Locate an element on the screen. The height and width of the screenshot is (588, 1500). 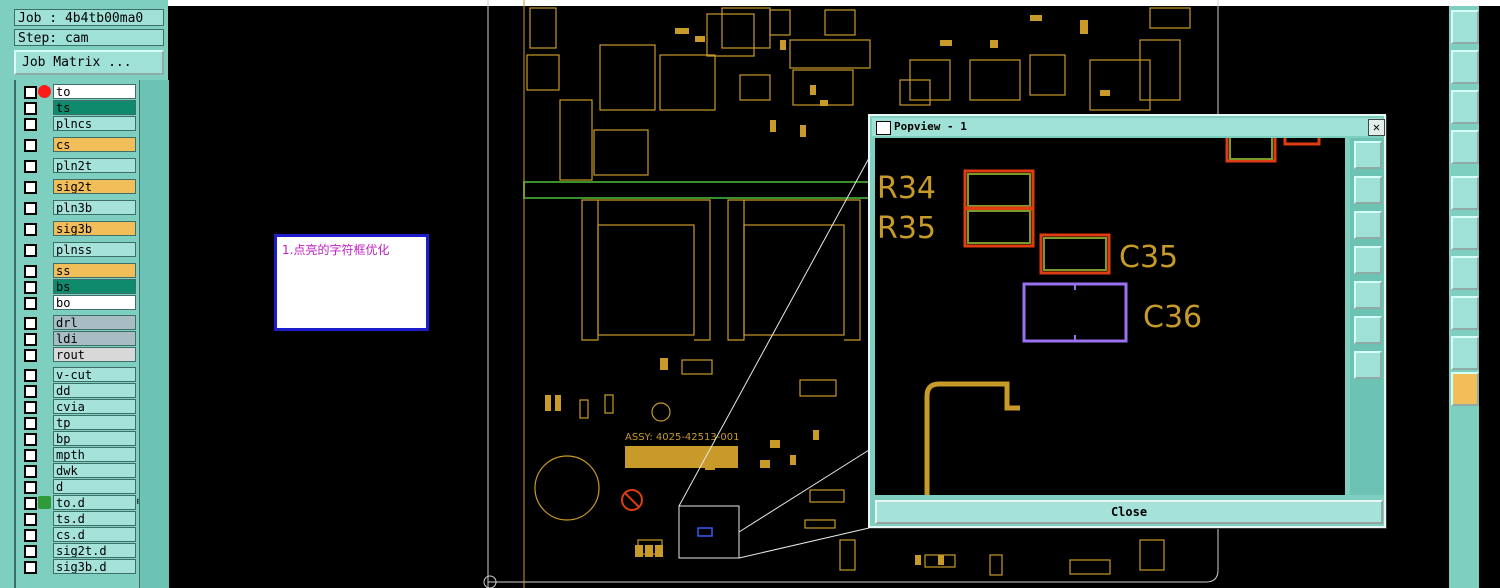
layer-row: tp is located at coordinates (79, 422).